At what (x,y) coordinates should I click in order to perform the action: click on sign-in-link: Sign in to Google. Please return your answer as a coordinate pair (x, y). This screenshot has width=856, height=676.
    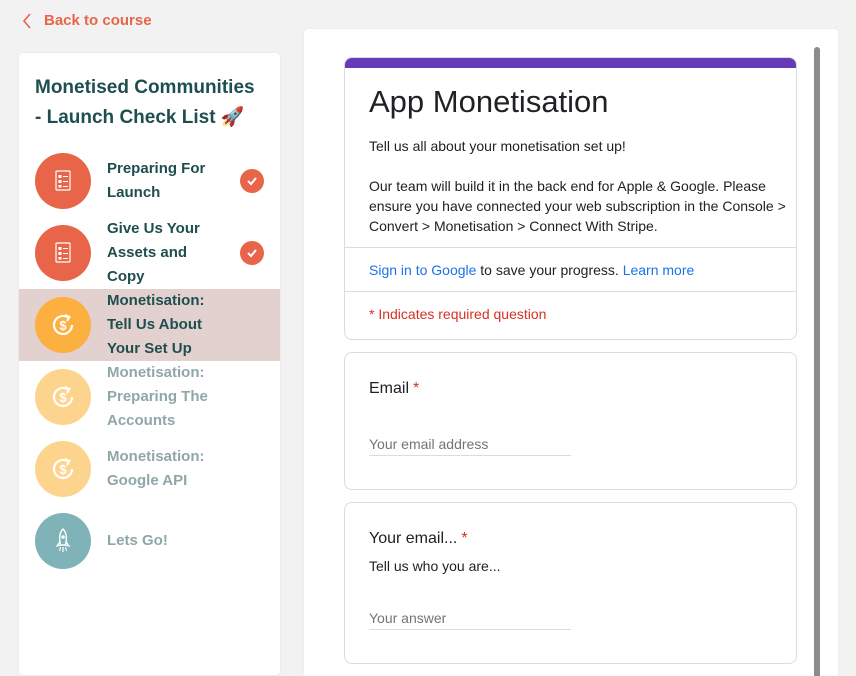
    Looking at the image, I should click on (422, 270).